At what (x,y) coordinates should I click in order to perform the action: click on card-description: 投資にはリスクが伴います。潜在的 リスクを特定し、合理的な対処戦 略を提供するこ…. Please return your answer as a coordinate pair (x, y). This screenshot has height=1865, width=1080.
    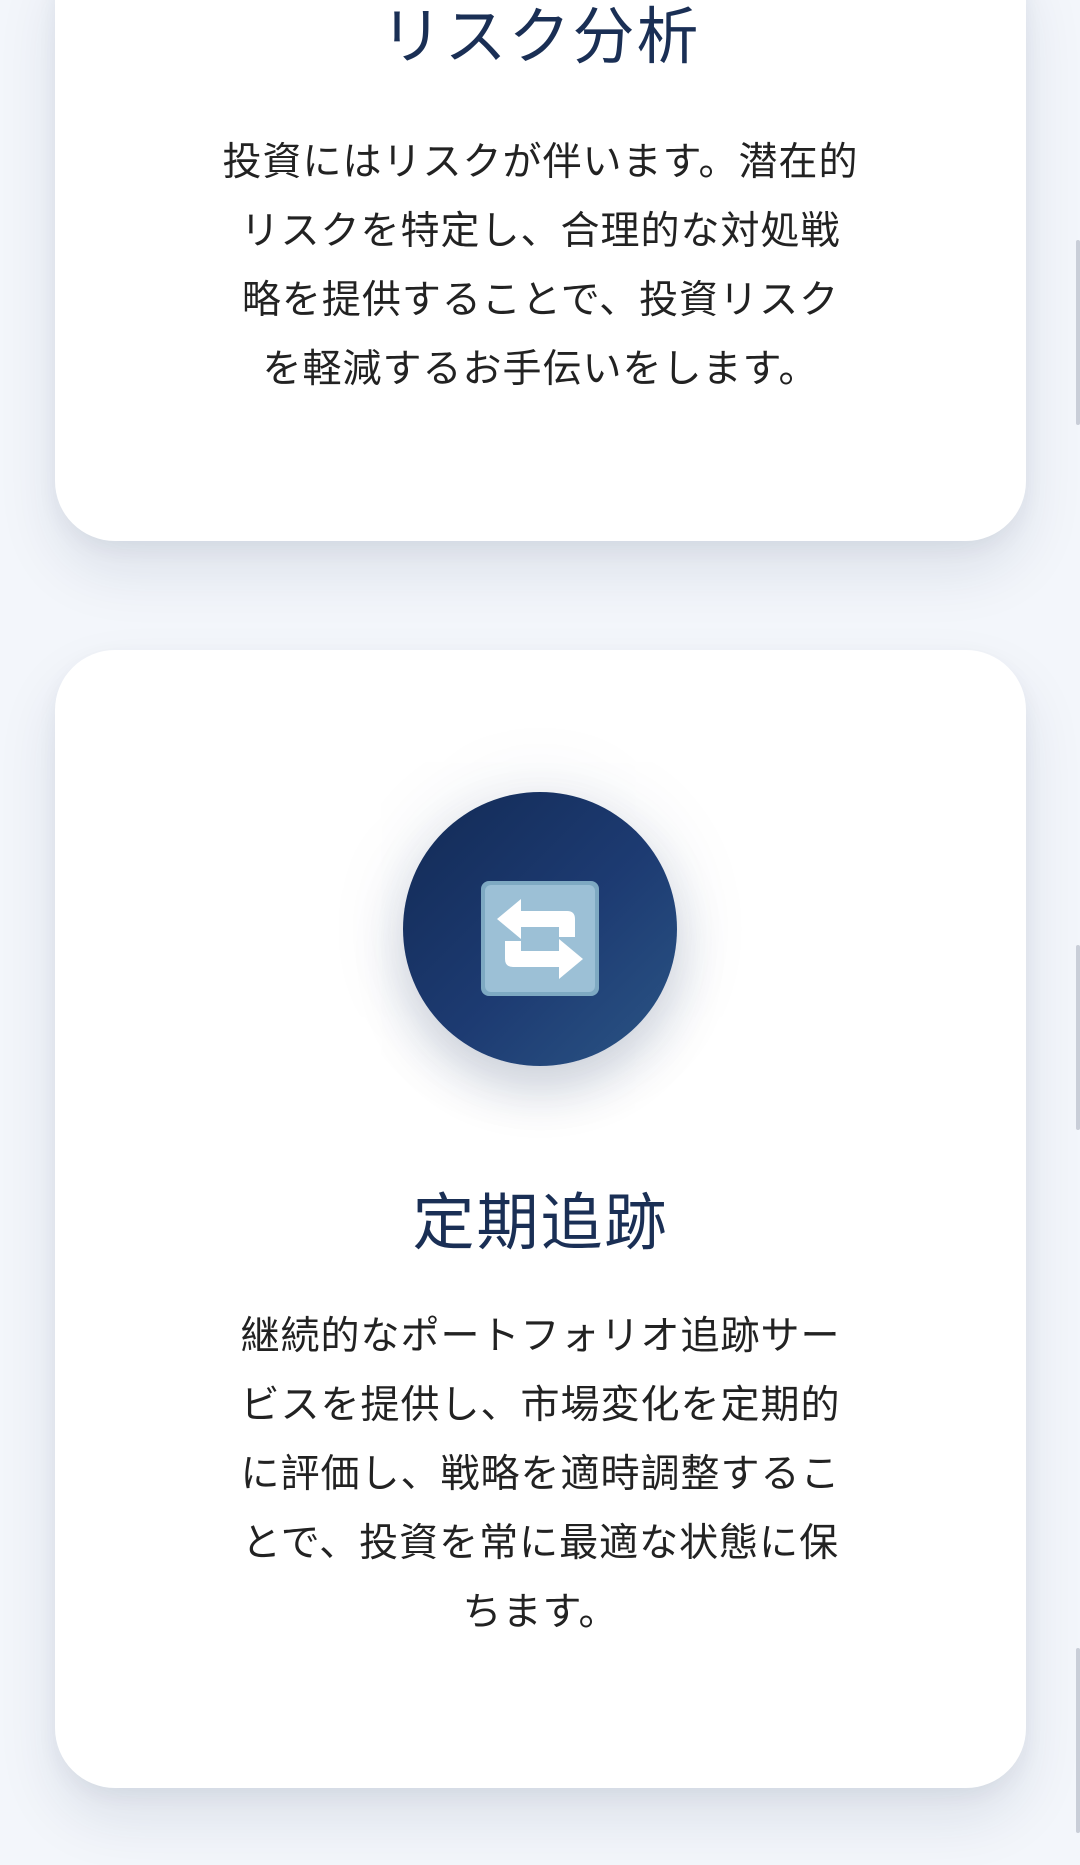
    Looking at the image, I should click on (541, 266).